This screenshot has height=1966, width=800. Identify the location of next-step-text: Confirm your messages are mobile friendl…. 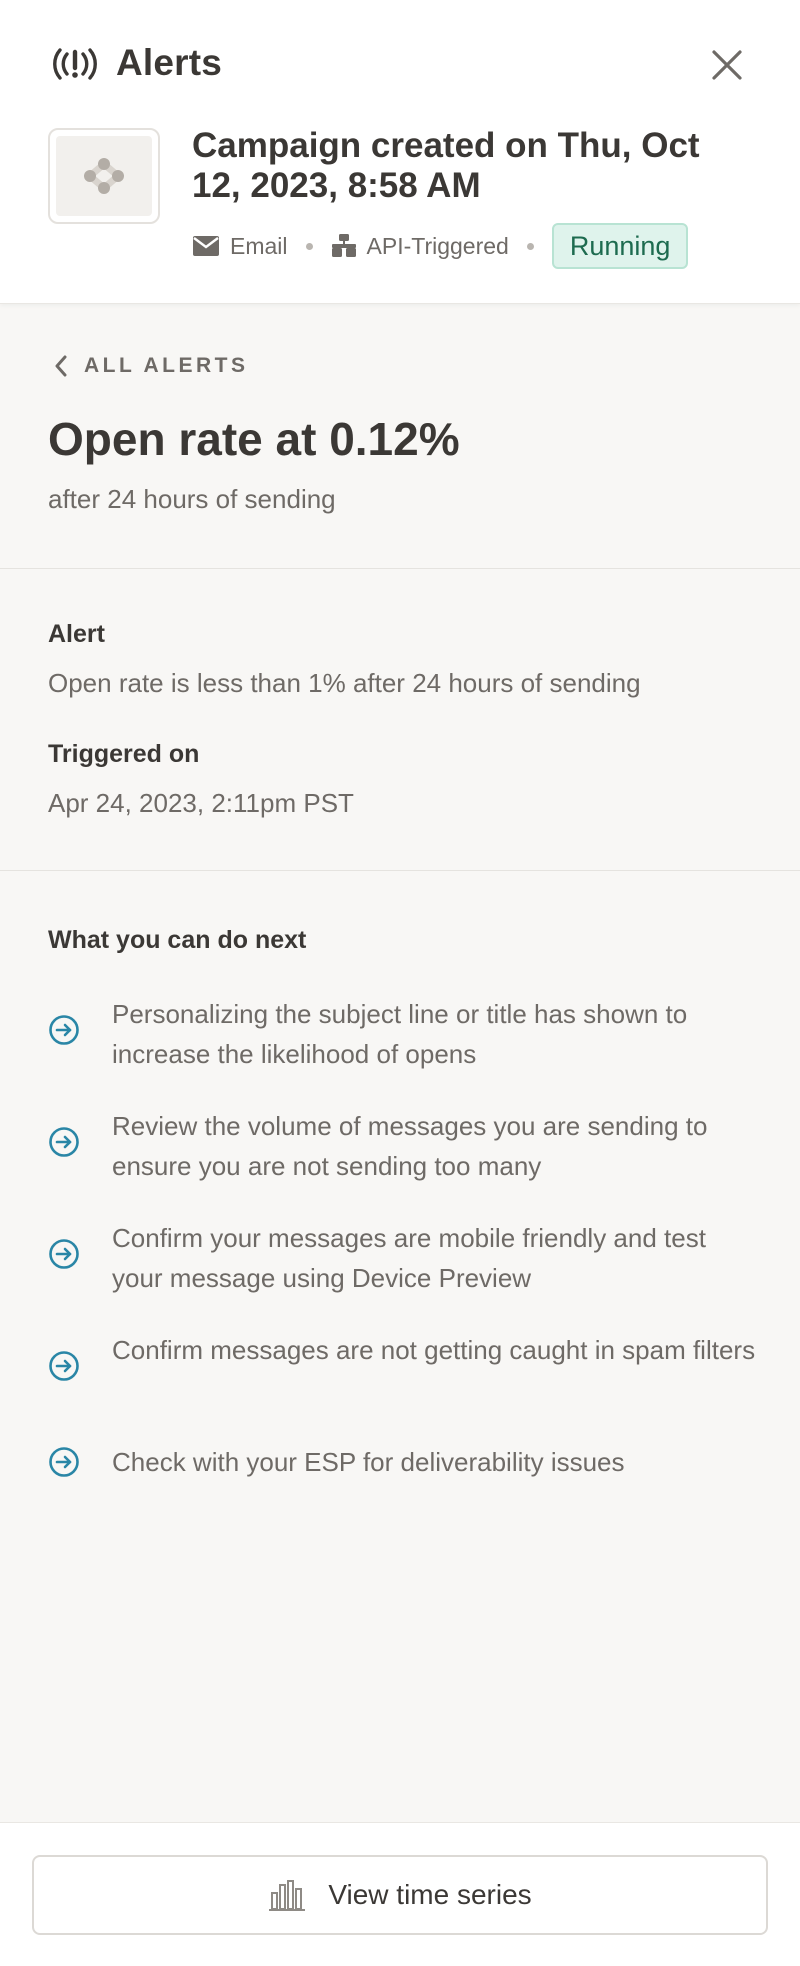
(409, 1258).